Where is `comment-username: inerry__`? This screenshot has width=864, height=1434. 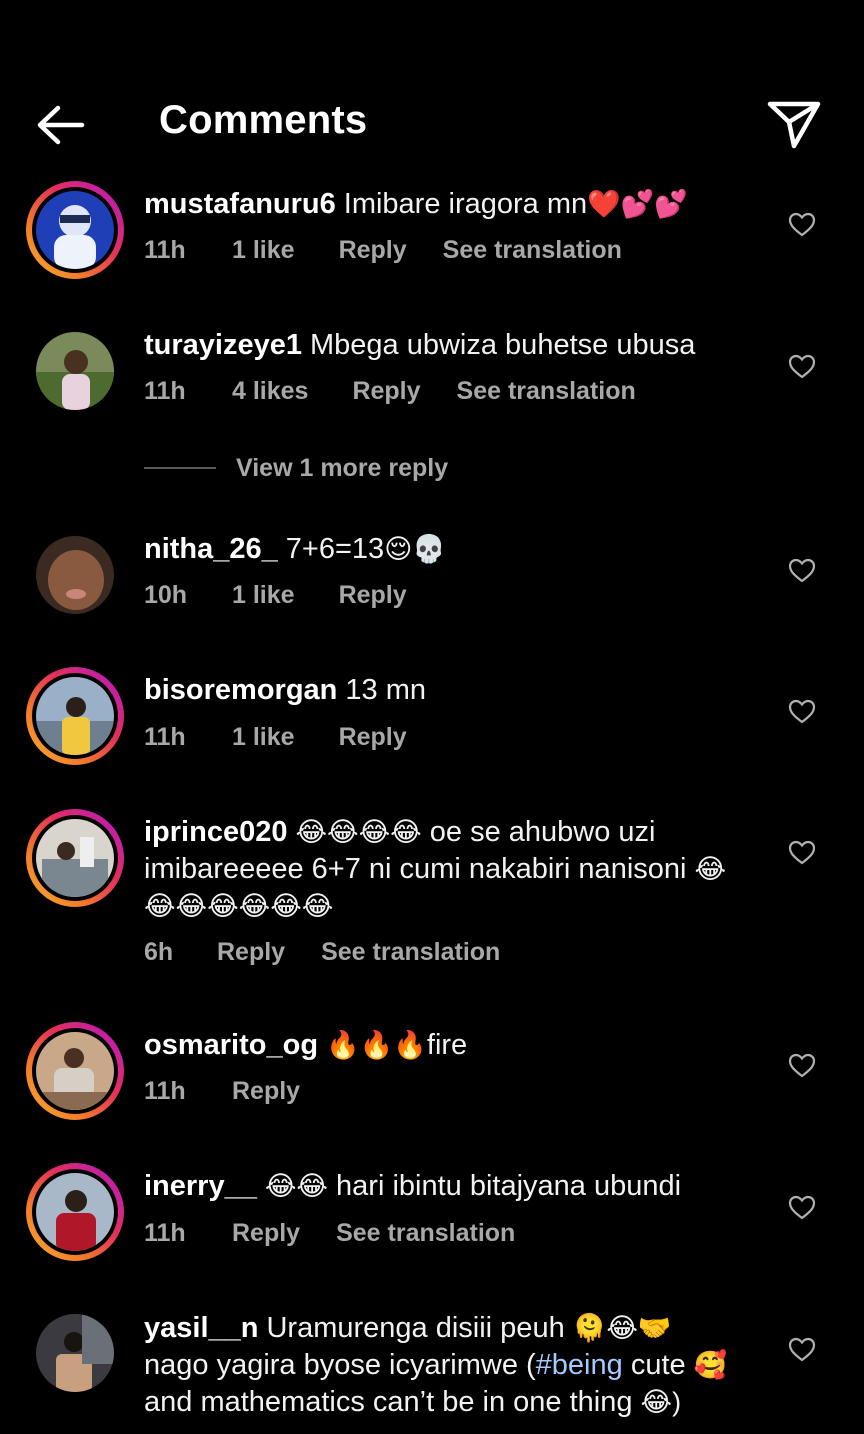 comment-username: inerry__ is located at coordinates (200, 1186).